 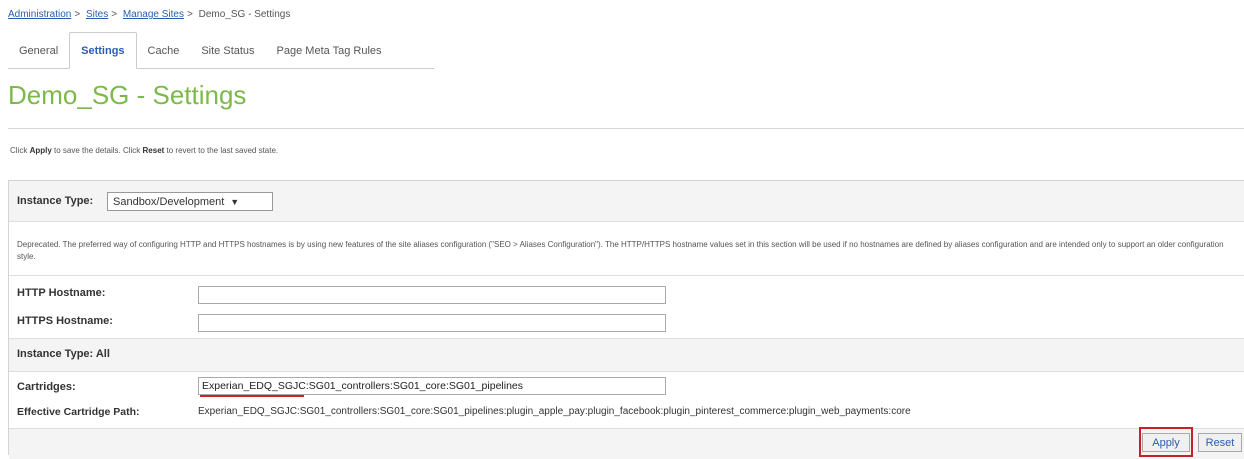 What do you see at coordinates (329, 50) in the screenshot?
I see `tab-page-meta-tag-rules: Page Meta Tag Rules` at bounding box center [329, 50].